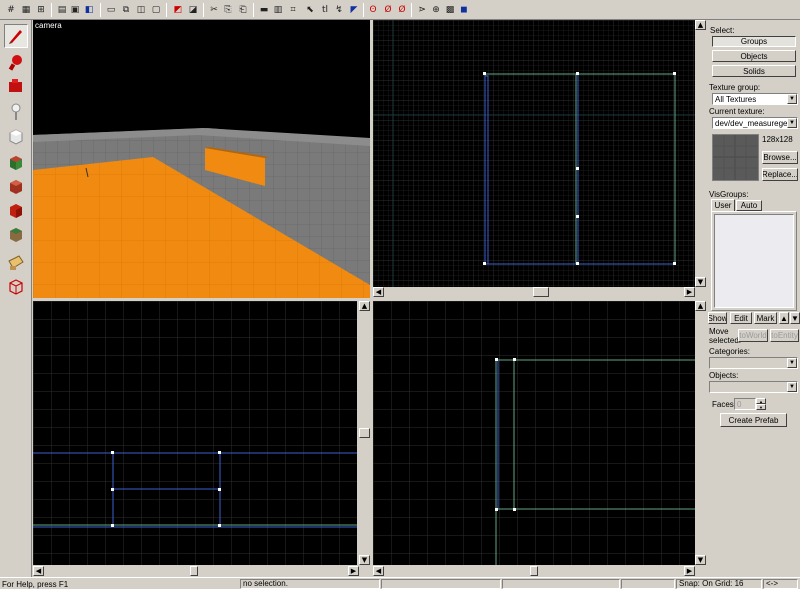 This screenshot has width=800, height=589. I want to click on crosshair-icon: ⊕, so click(436, 10).